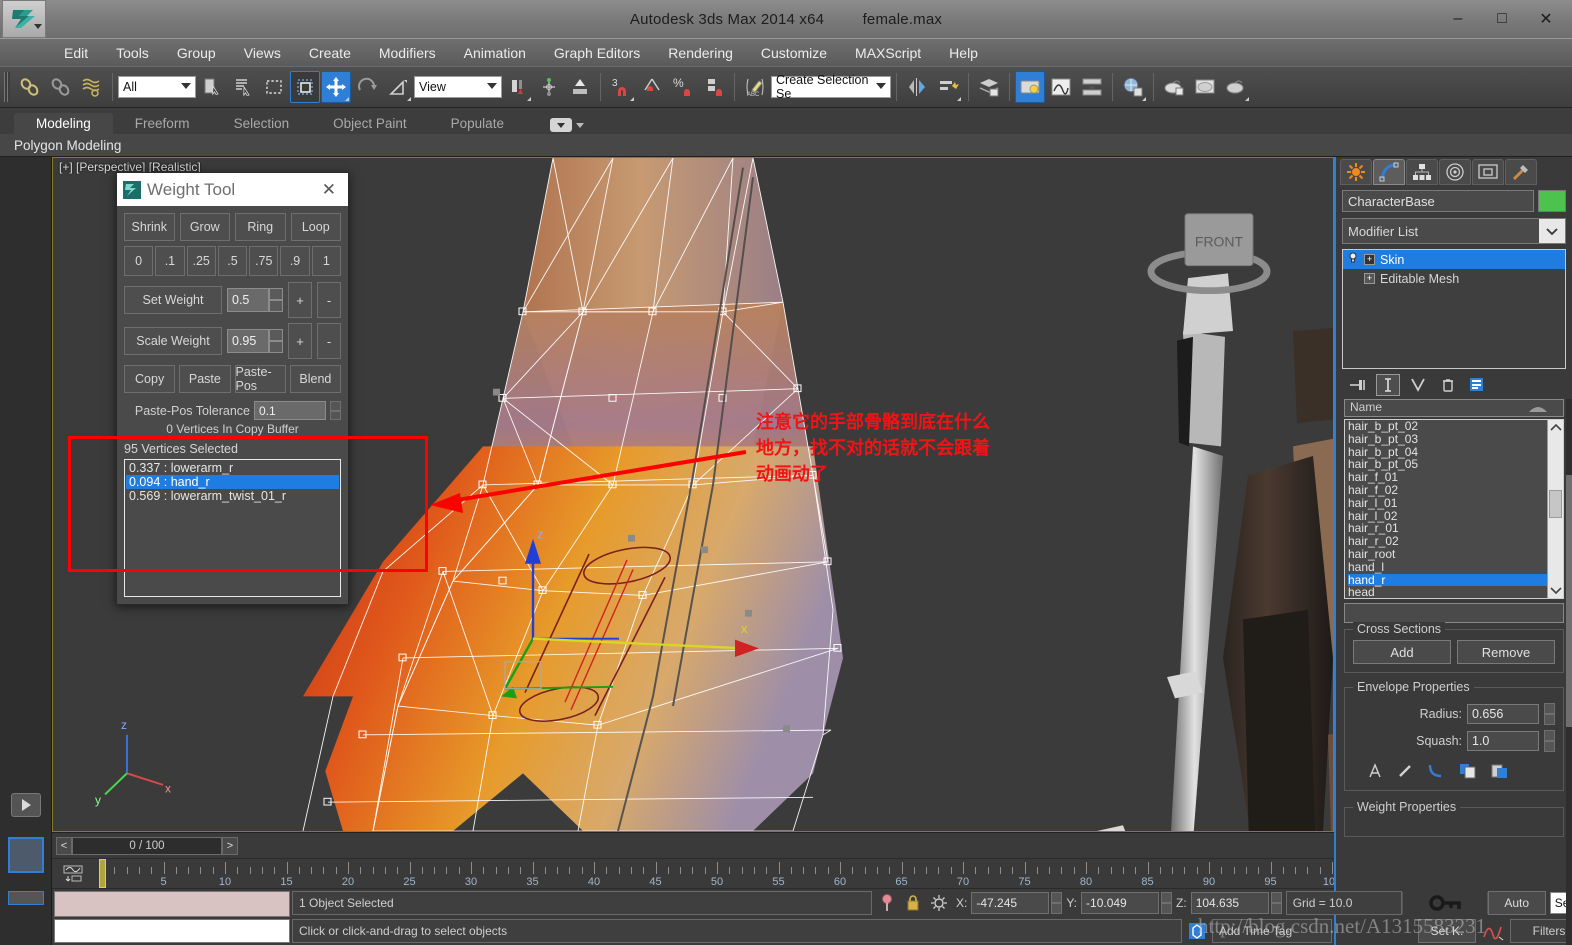 This screenshot has width=1572, height=945. Describe the element at coordinates (794, 53) in the screenshot. I see `menu-item-customize: Customize` at that location.